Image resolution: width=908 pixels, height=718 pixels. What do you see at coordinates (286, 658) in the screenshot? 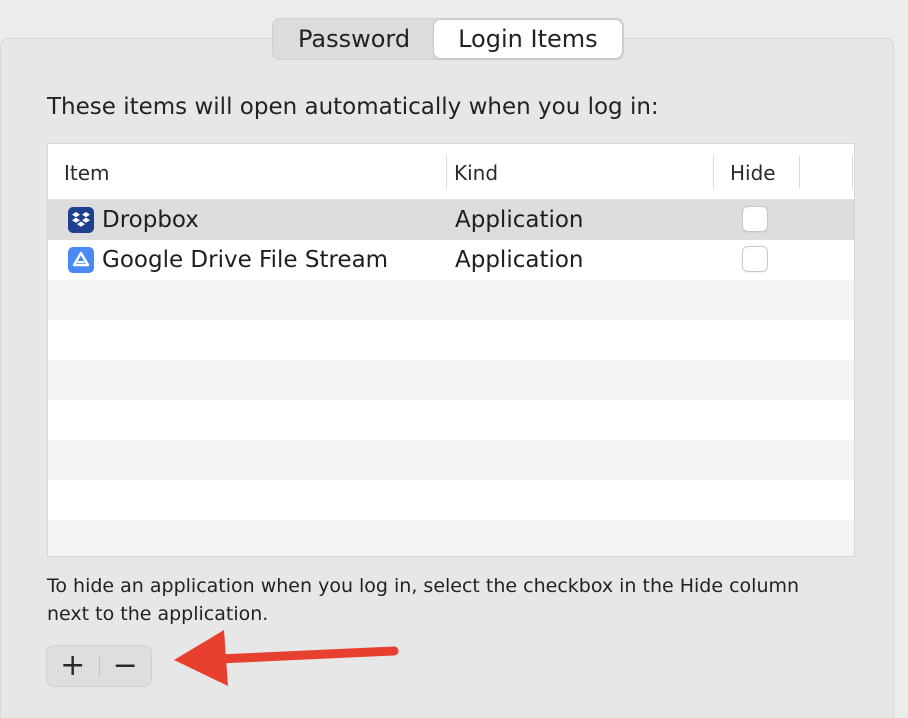
I see `red-arrow-annotation-icon` at bounding box center [286, 658].